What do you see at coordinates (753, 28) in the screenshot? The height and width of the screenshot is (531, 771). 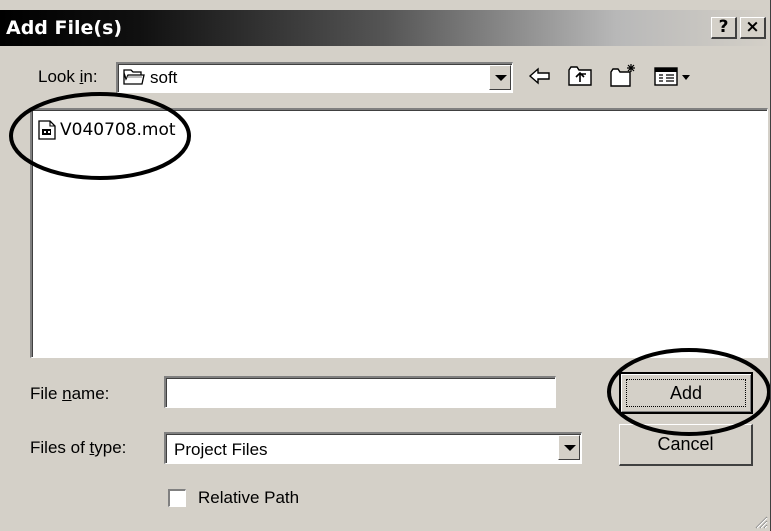 I see `close-button: ×` at bounding box center [753, 28].